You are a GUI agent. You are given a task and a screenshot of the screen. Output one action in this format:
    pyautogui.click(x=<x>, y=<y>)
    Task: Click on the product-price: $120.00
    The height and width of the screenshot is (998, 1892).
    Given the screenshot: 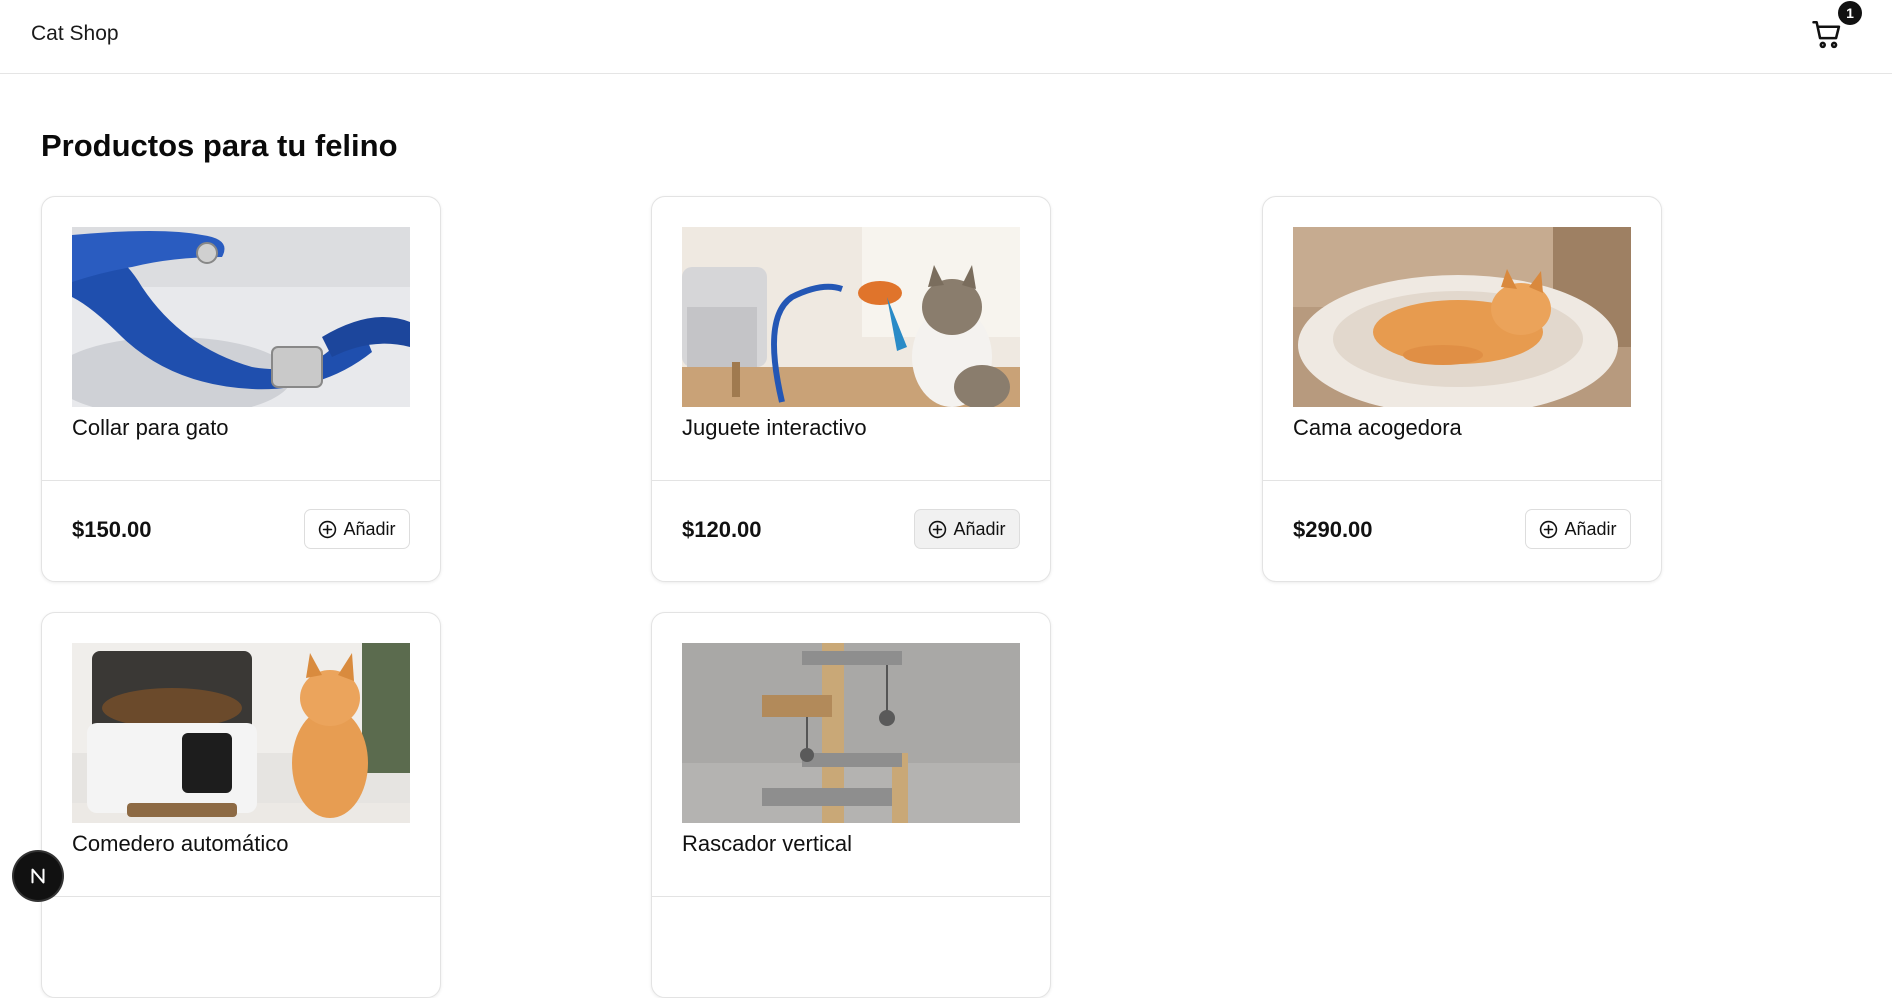 What is the action you would take?
    pyautogui.click(x=722, y=529)
    